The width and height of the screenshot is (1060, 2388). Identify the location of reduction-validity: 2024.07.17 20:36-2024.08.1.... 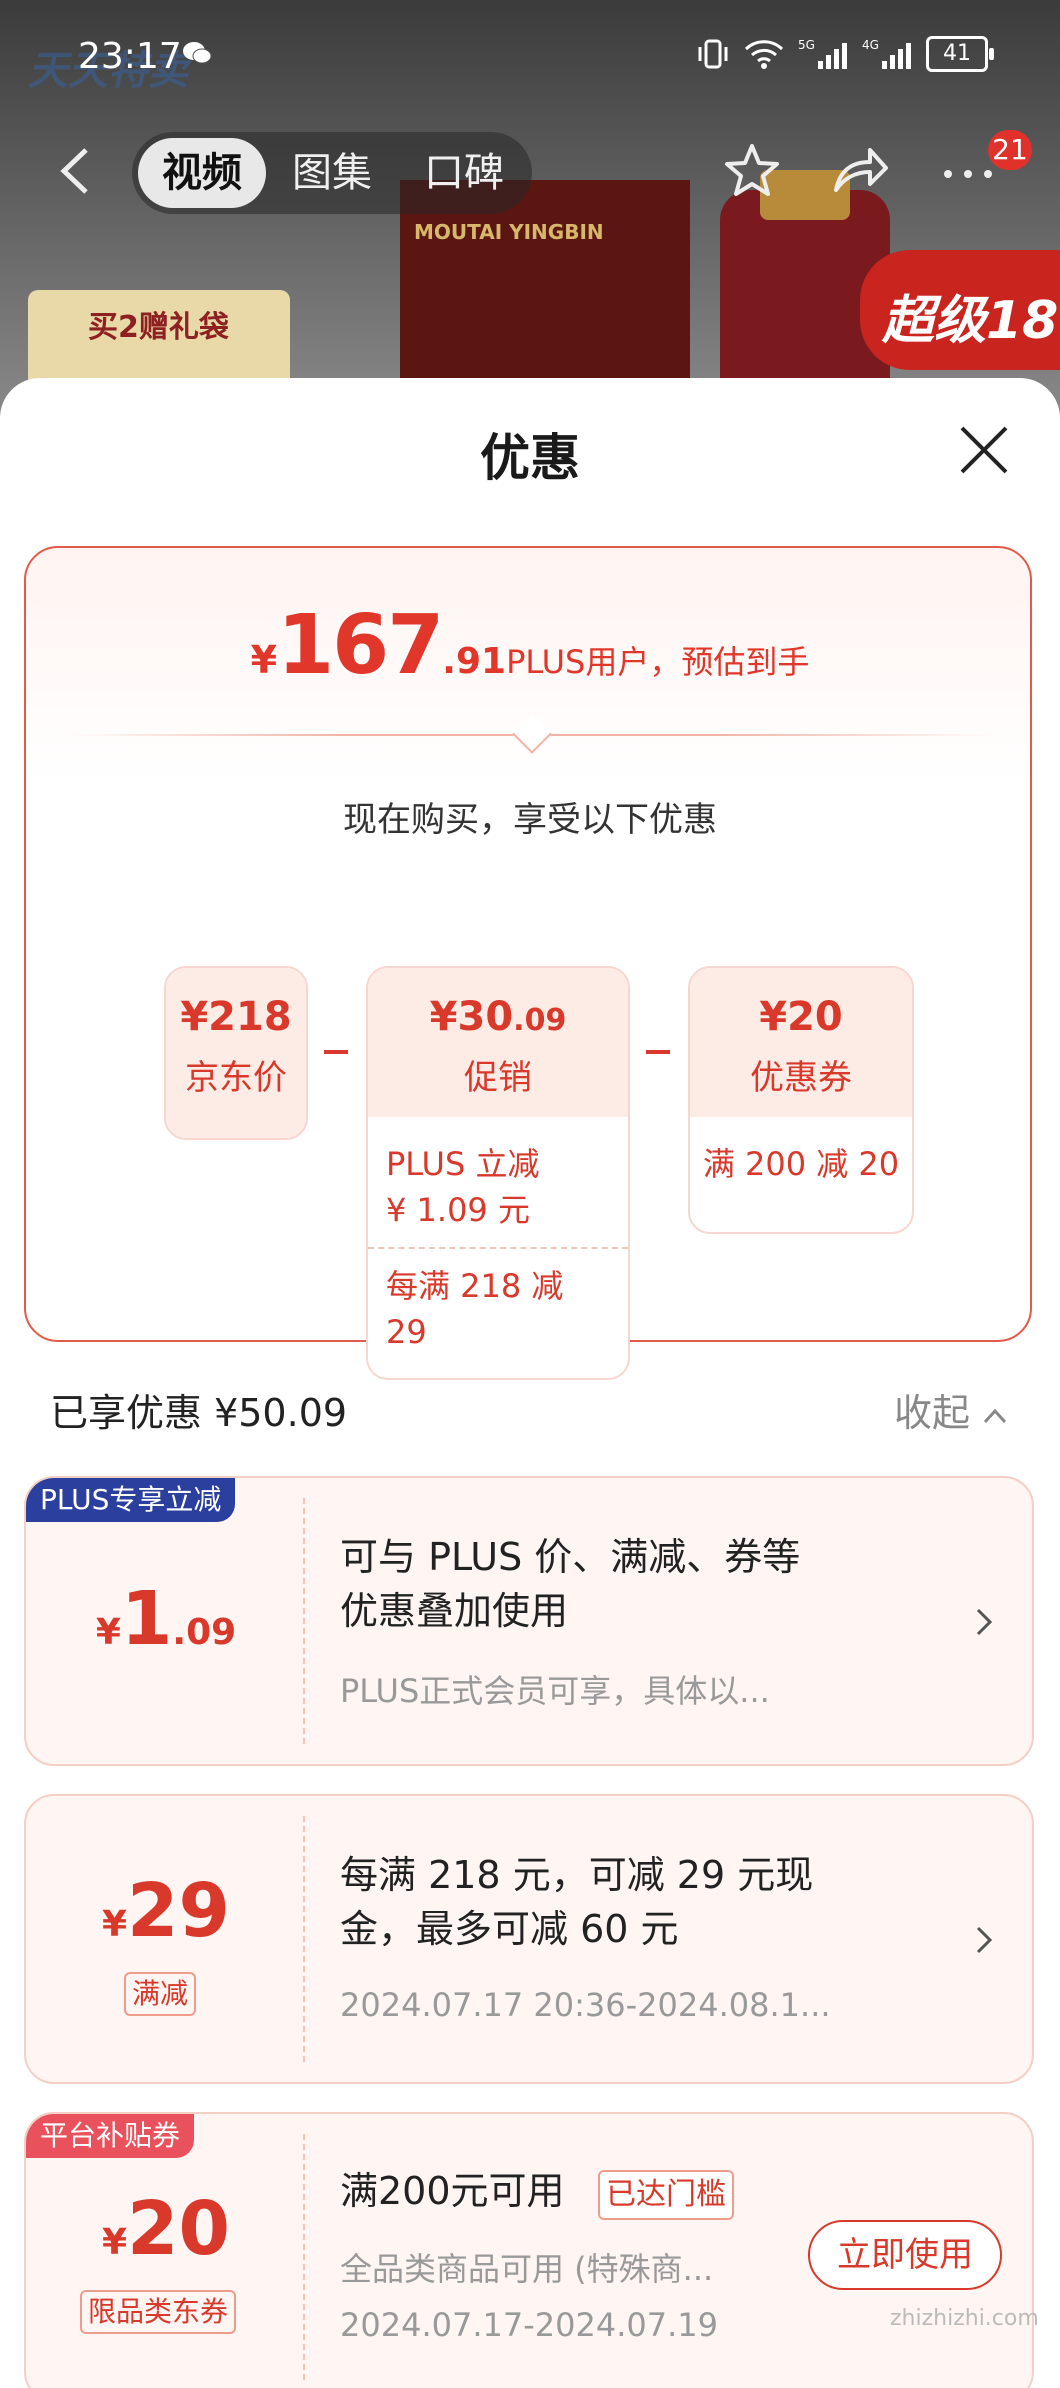
(585, 2005).